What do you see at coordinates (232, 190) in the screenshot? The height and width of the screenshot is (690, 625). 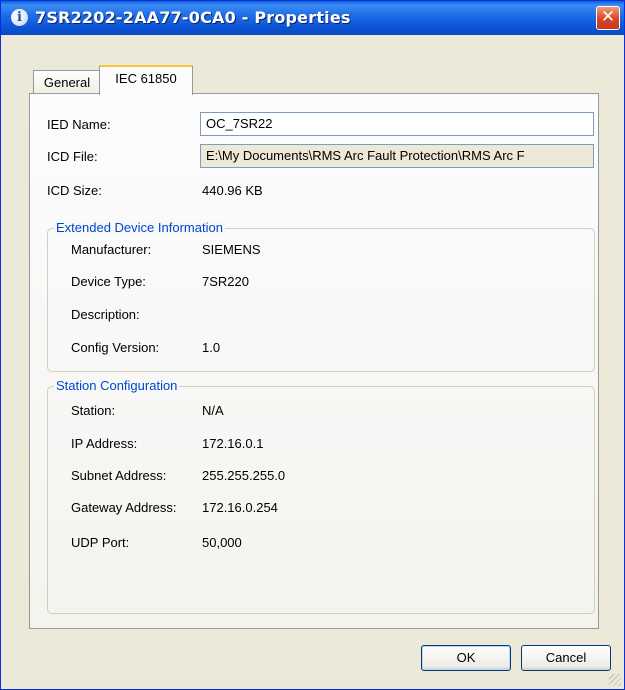 I see `icd-size-value: 440.96 KB` at bounding box center [232, 190].